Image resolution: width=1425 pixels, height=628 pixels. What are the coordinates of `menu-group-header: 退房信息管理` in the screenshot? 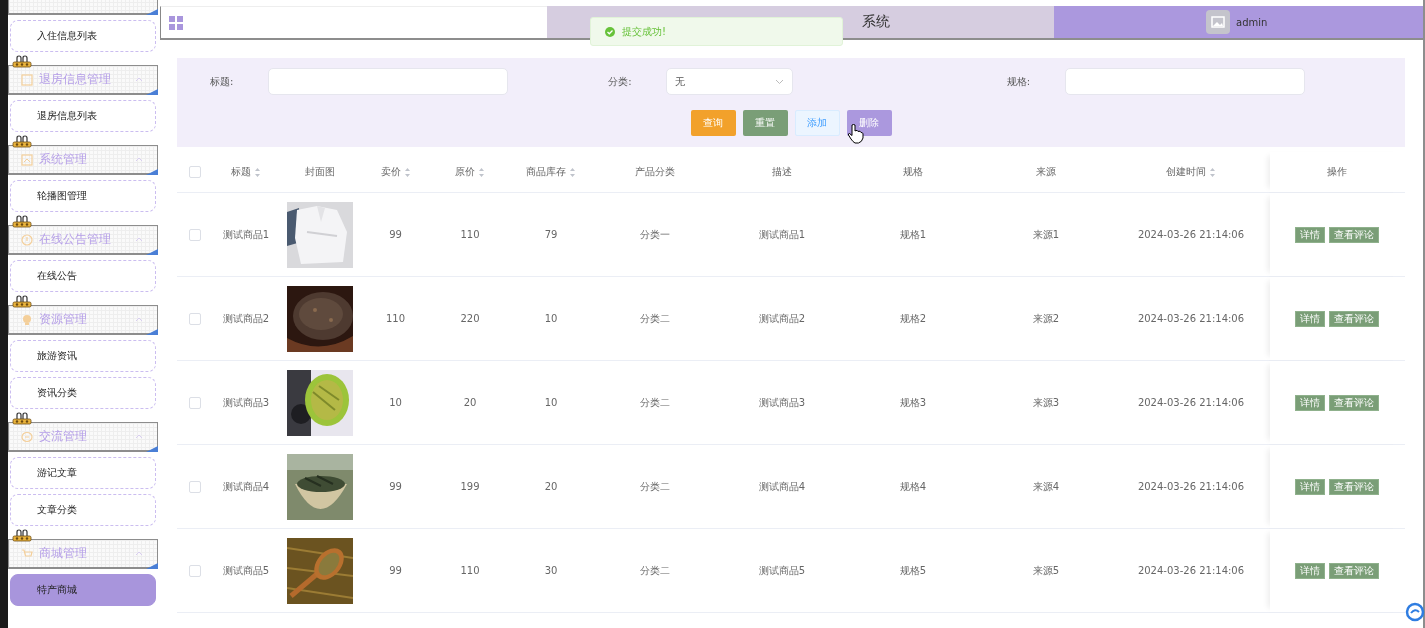 It's located at (83, 80).